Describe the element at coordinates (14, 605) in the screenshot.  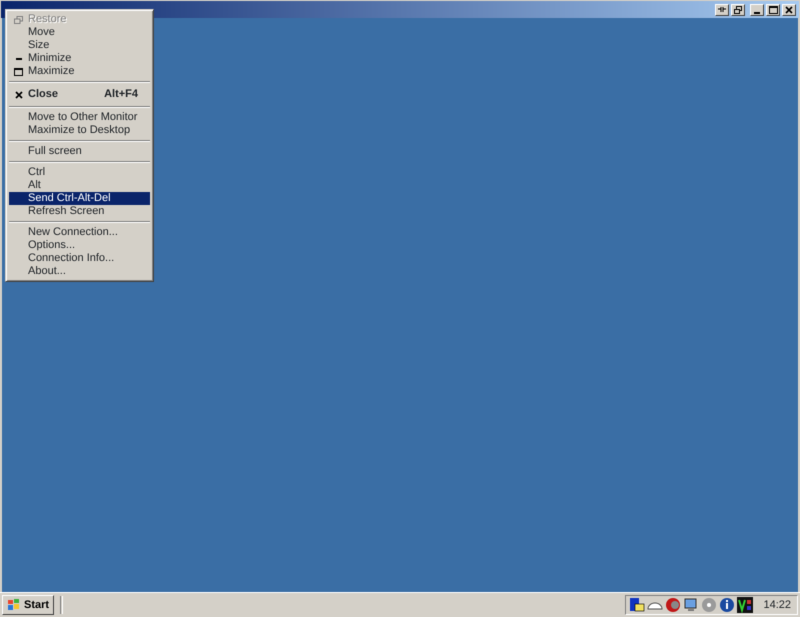
I see `flag-icon` at that location.